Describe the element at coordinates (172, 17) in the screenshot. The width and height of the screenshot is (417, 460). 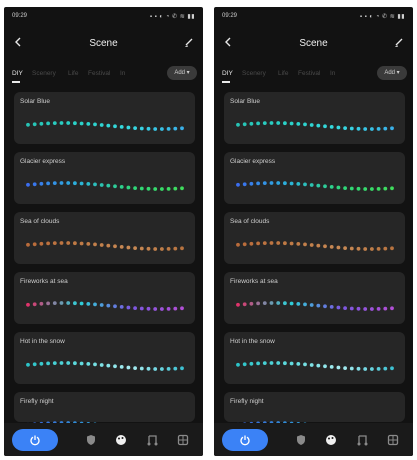
I see `status-icons: ▪ ▪ ◐ ◔ ✆ ≋ ▮▮` at that location.